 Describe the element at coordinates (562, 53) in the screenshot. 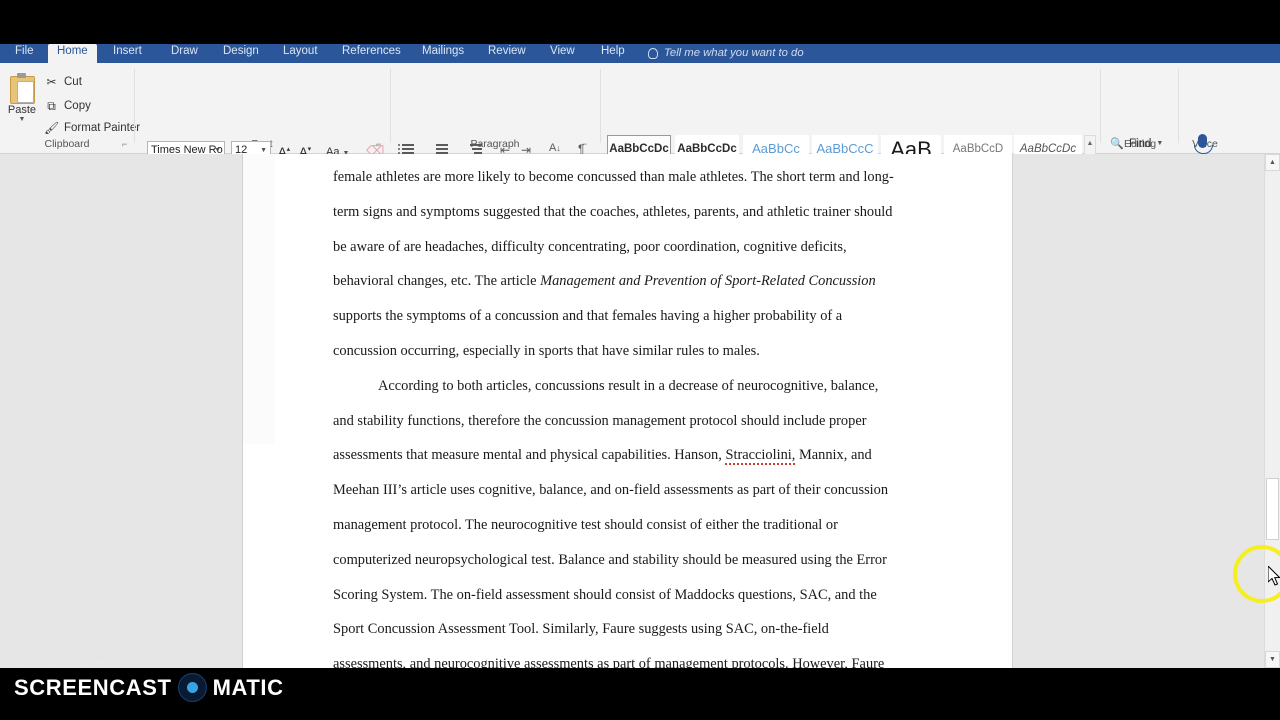

I see `tab-view: View` at that location.